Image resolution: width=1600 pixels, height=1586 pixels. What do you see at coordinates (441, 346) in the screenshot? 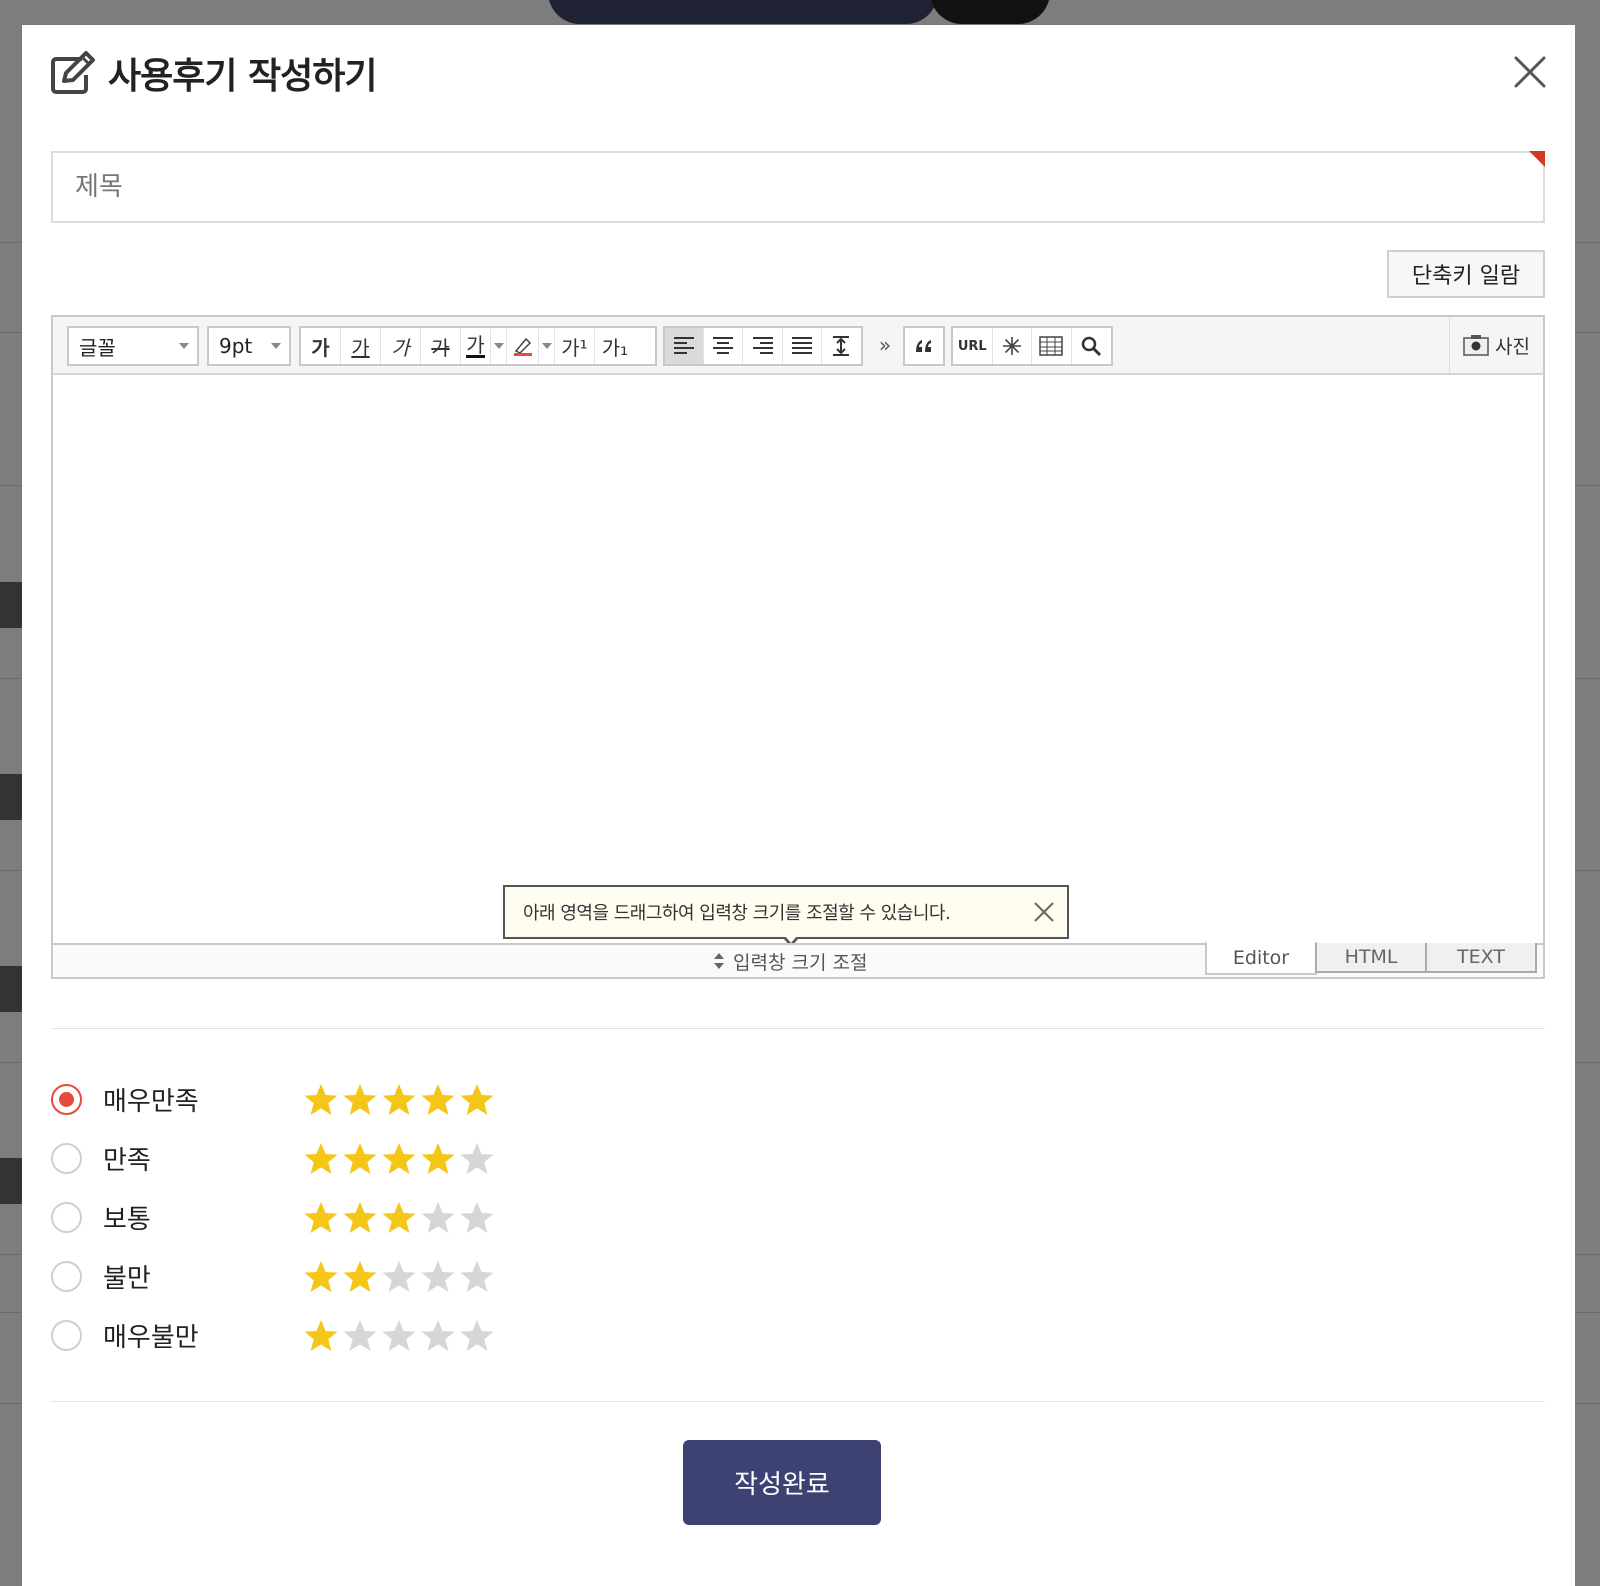
I see `strikethrough-button: 가` at bounding box center [441, 346].